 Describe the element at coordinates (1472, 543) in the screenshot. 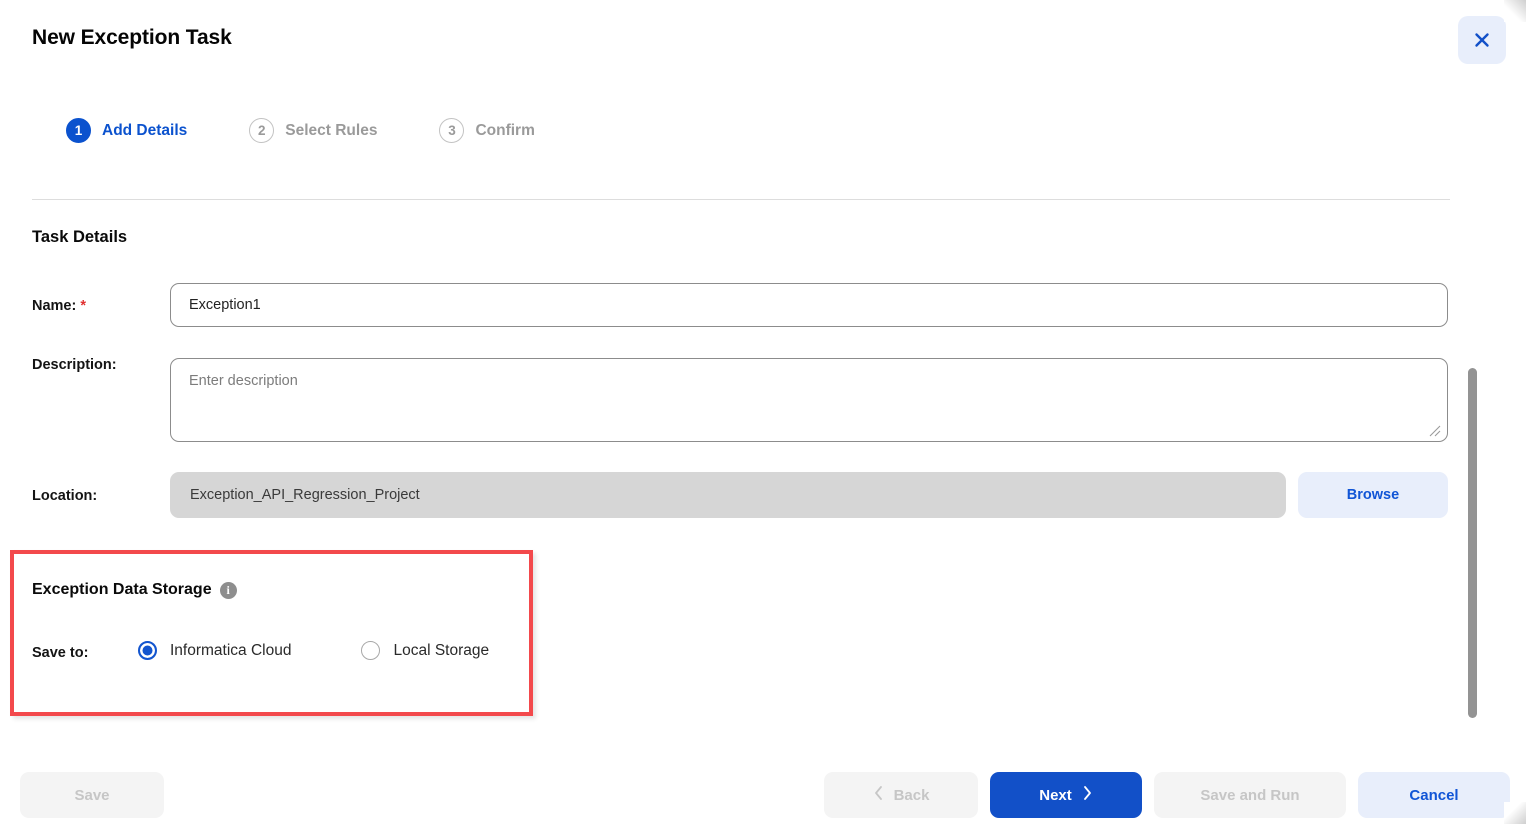

I see `scrollbar-thumb` at that location.